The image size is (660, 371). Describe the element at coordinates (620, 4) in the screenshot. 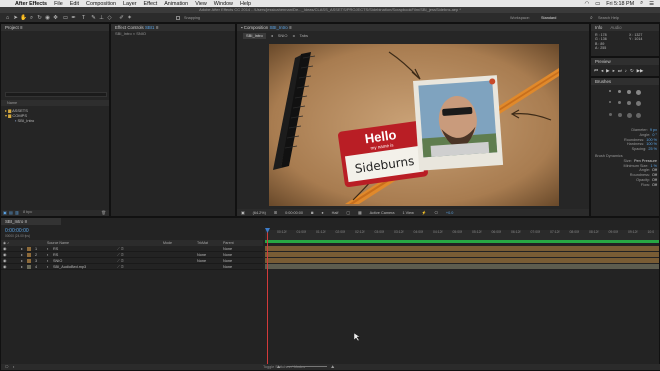

I see `clock: Fri 5:18 PM` at that location.